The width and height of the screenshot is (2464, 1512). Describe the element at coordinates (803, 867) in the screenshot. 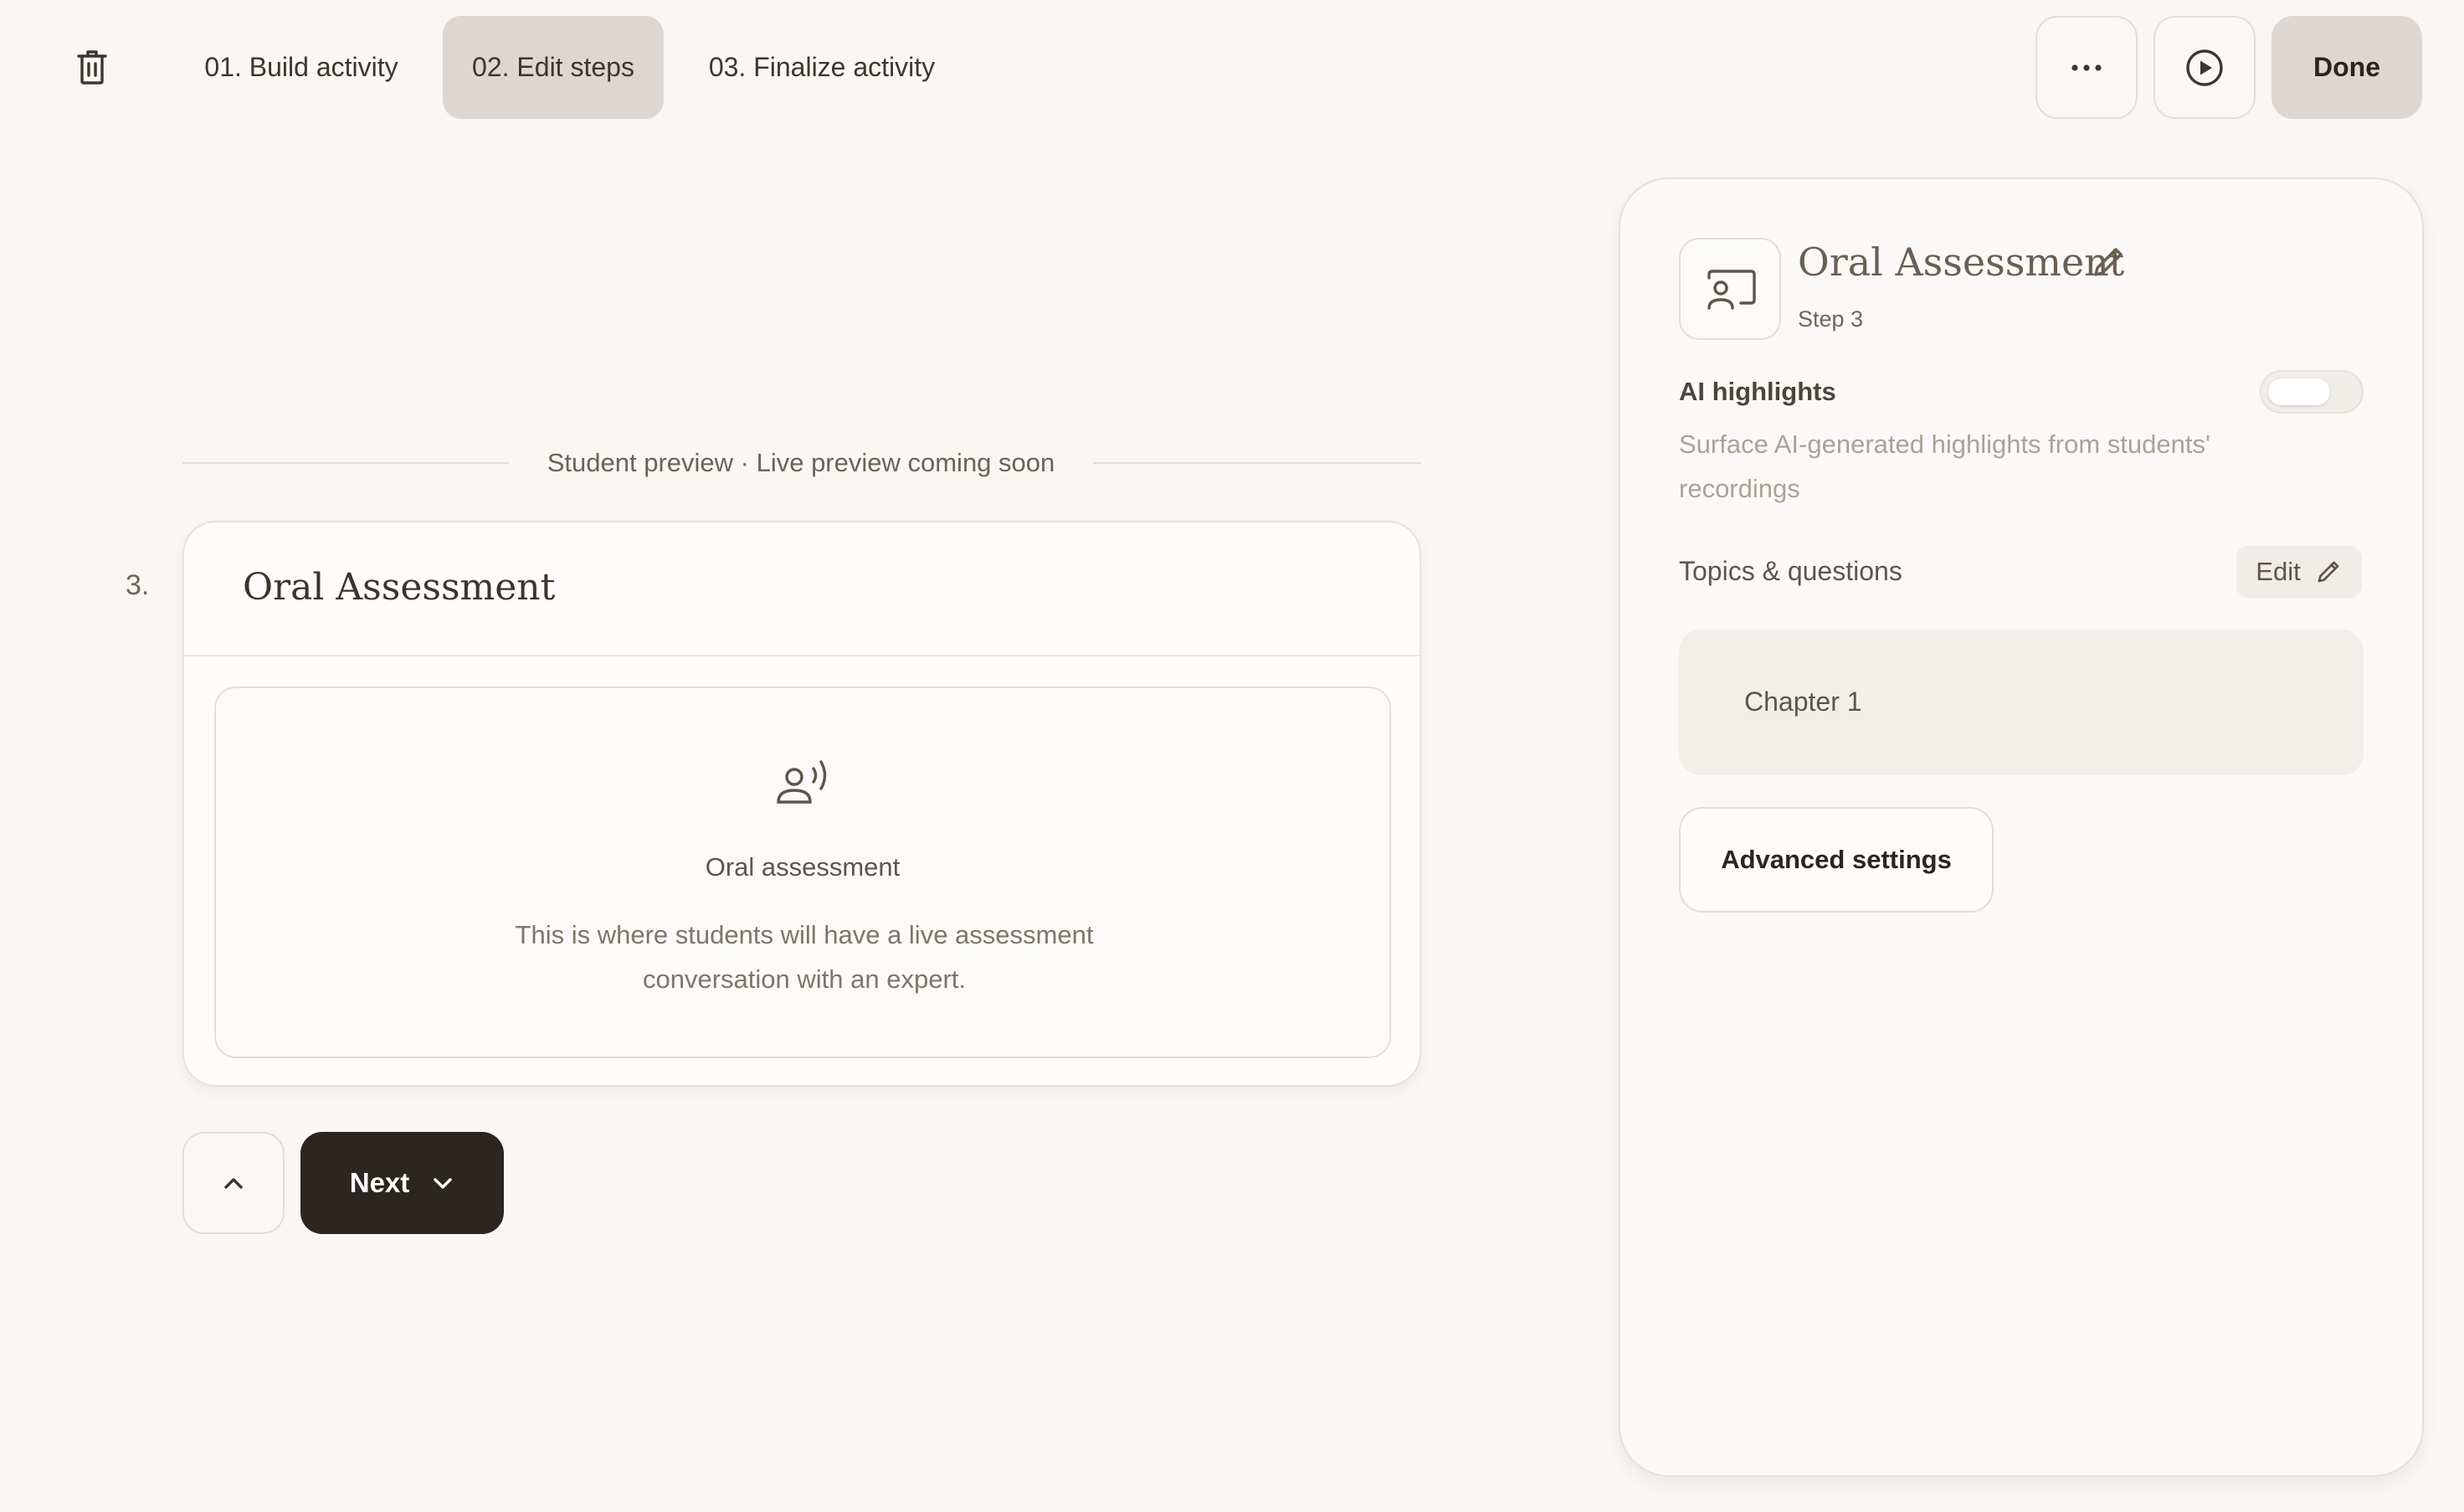

I see `oral-assessment-title: Oral assessment` at that location.